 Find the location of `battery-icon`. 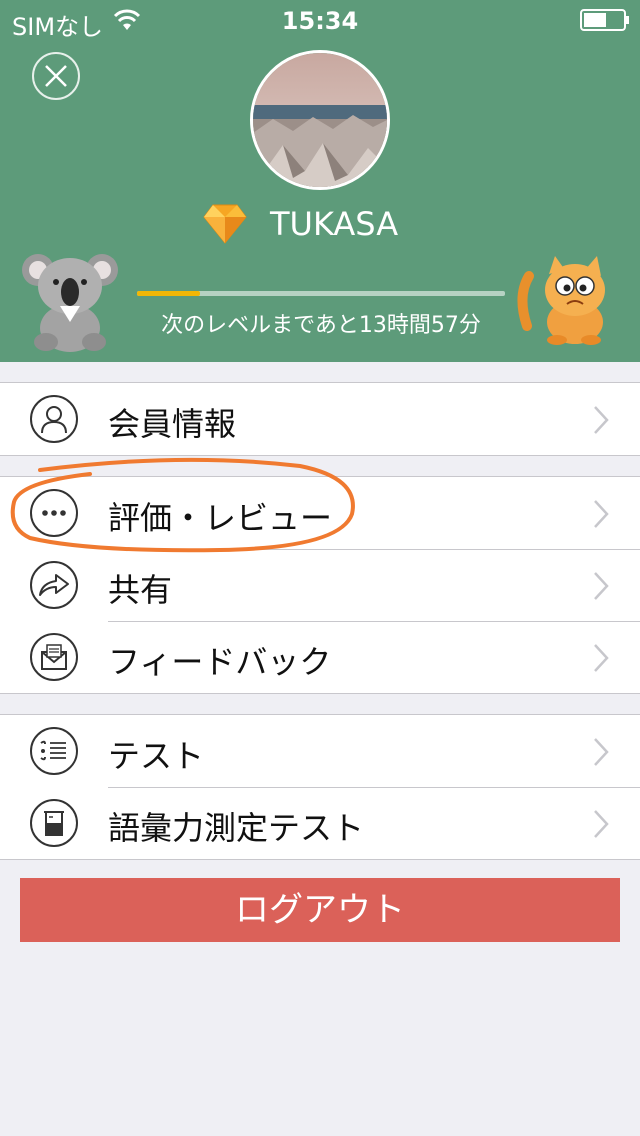

battery-icon is located at coordinates (604, 20).